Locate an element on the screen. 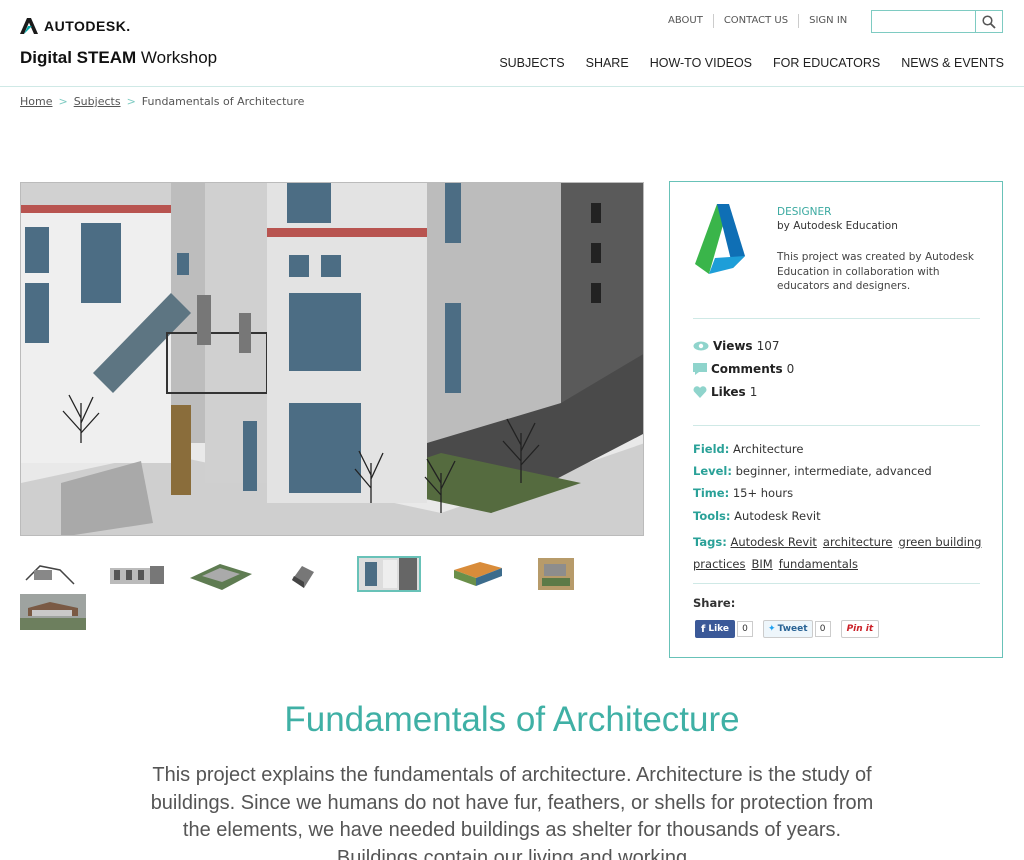 This screenshot has height=860, width=1024. facebook-like-button: f Like is located at coordinates (715, 629).